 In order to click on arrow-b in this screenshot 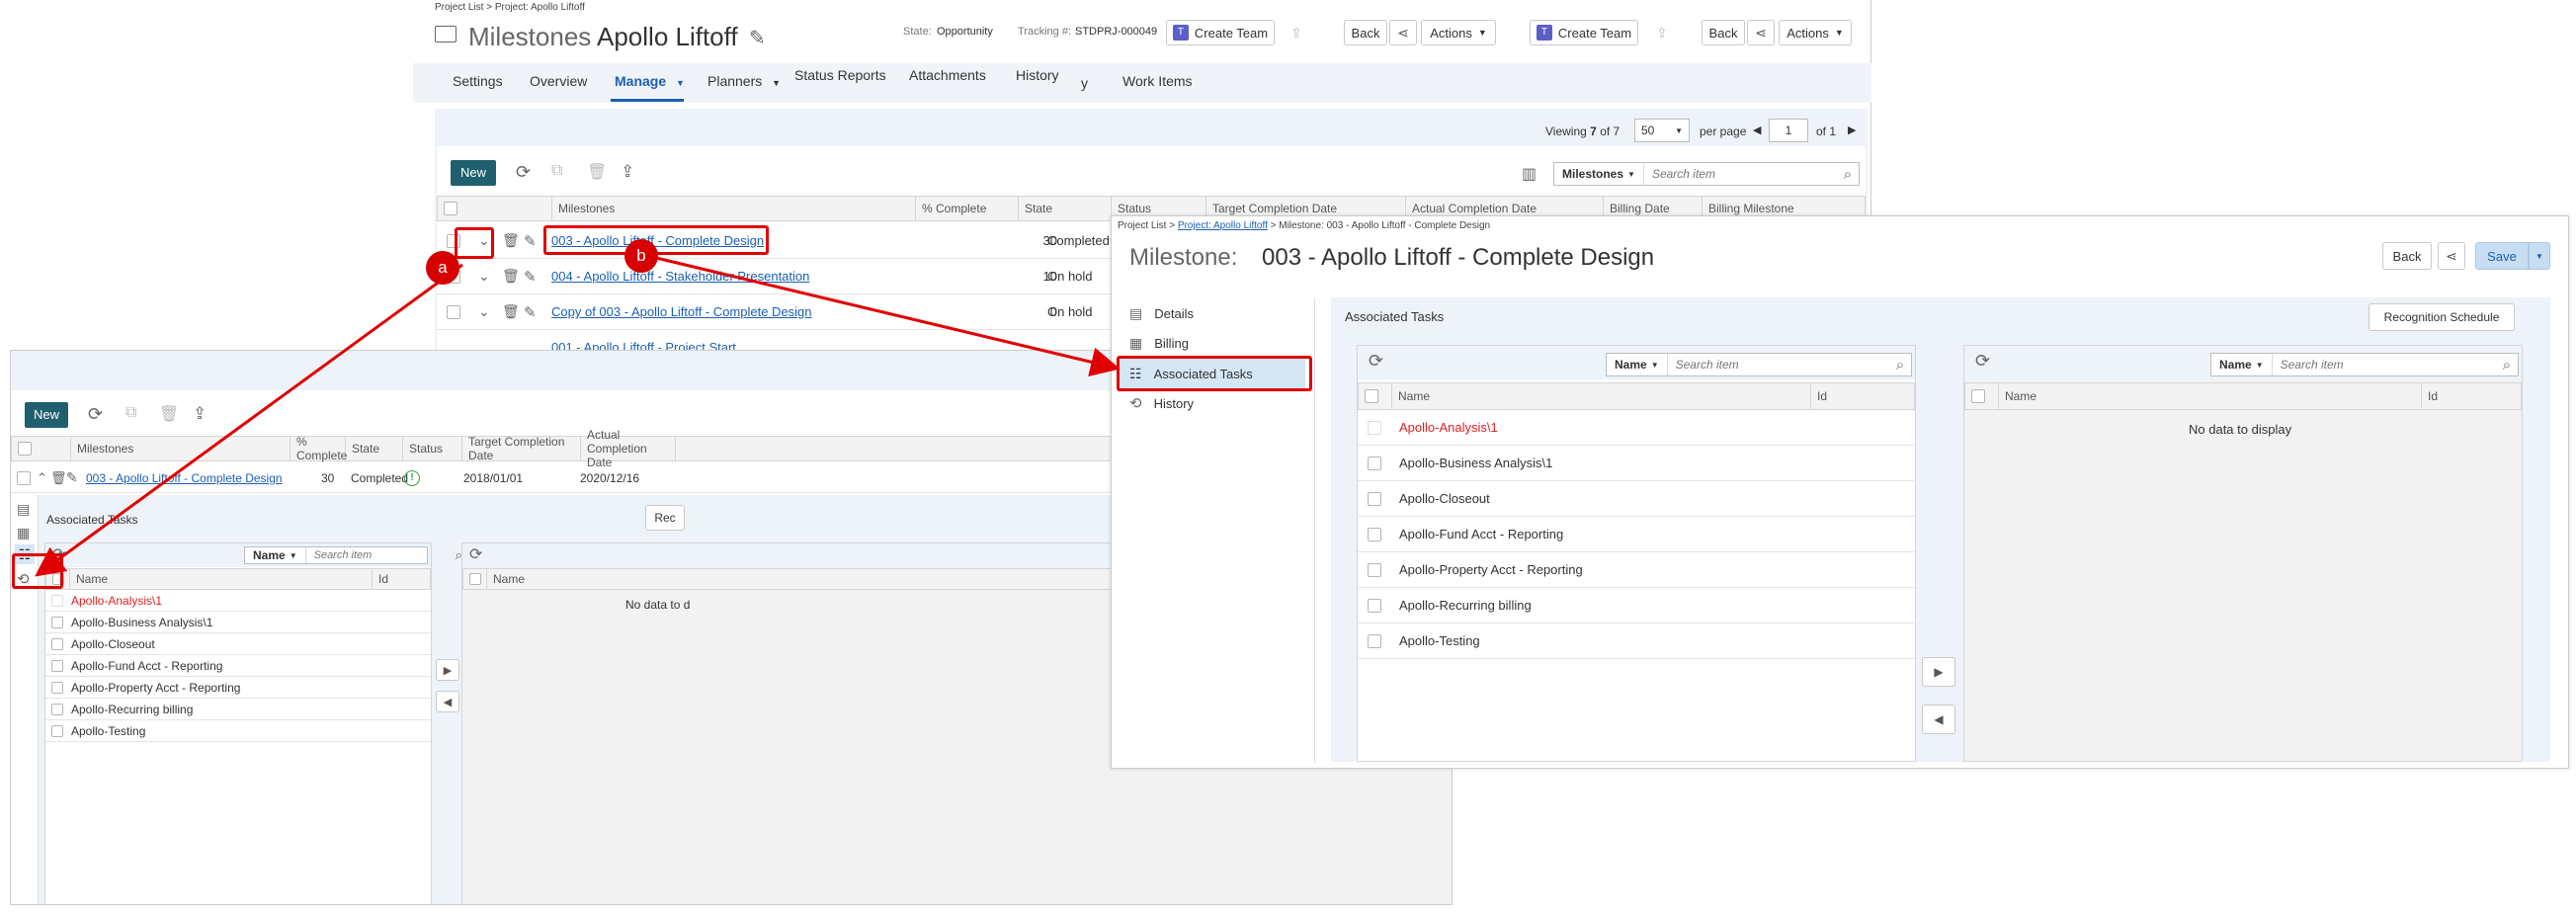, I will do `click(886, 316)`.